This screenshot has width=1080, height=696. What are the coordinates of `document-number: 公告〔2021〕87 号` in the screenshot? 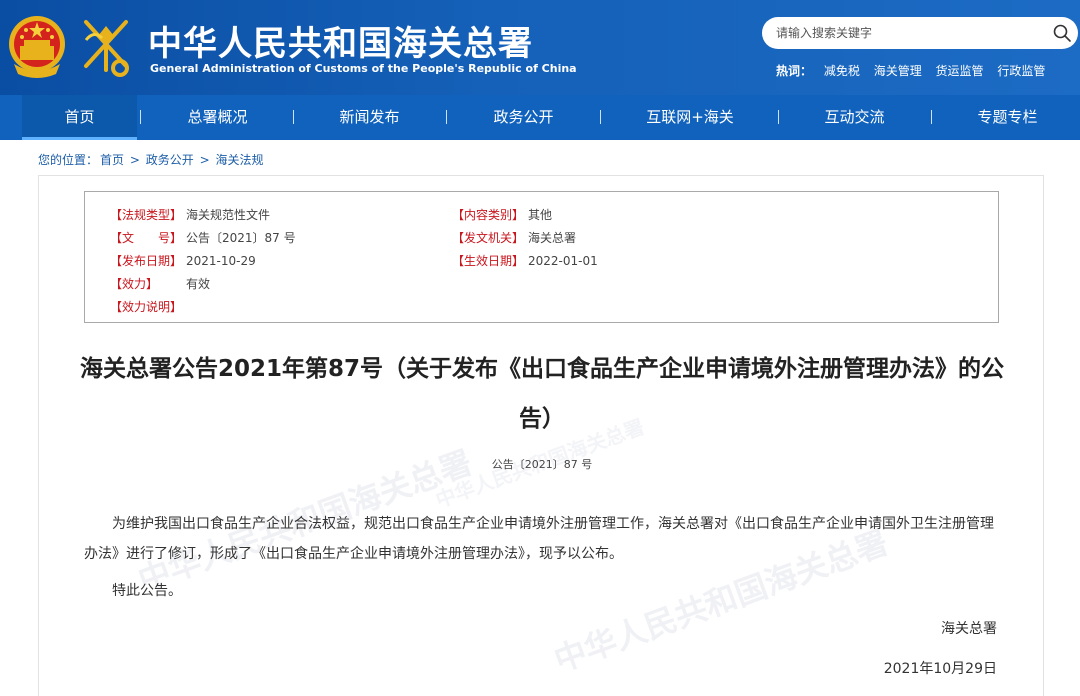 It's located at (542, 464).